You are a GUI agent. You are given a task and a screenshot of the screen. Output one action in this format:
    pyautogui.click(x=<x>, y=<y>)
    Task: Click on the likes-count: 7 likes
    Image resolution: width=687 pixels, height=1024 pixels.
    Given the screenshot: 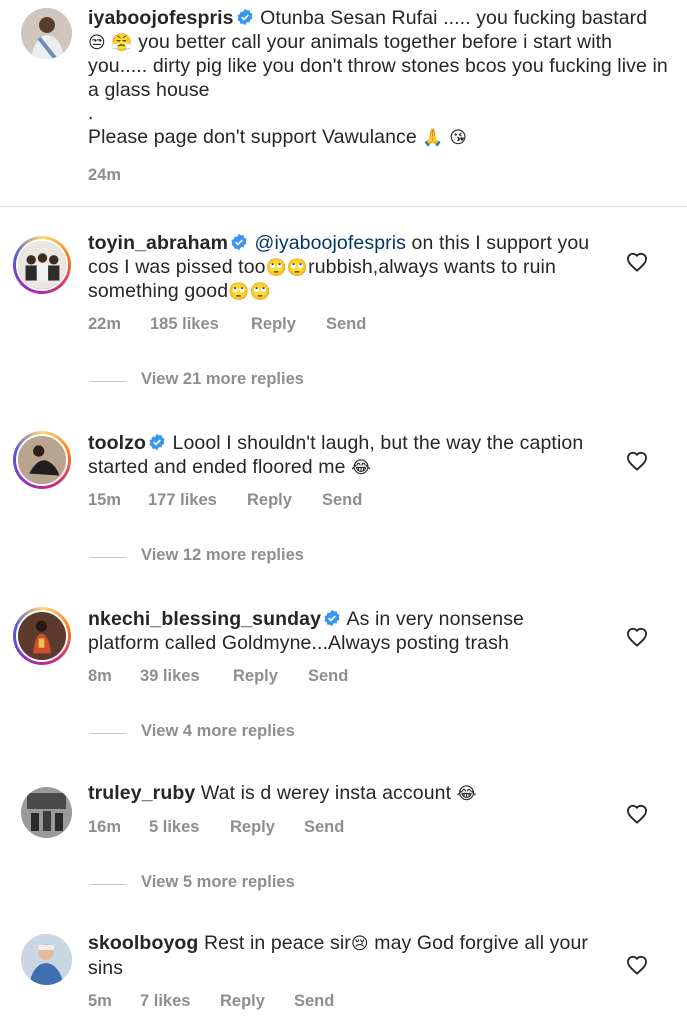 What is the action you would take?
    pyautogui.click(x=165, y=1001)
    